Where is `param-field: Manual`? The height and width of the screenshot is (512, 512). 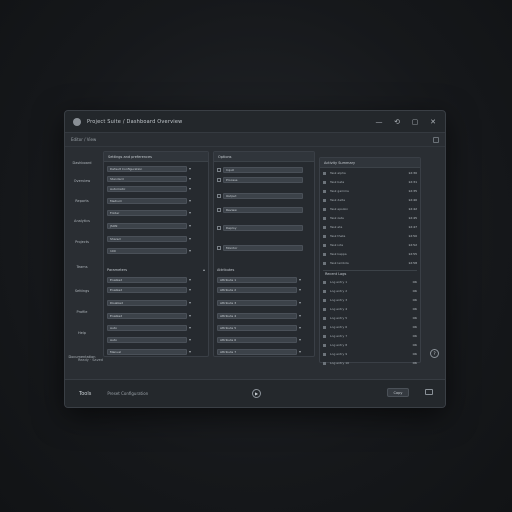
param-field: Manual is located at coordinates (147, 351).